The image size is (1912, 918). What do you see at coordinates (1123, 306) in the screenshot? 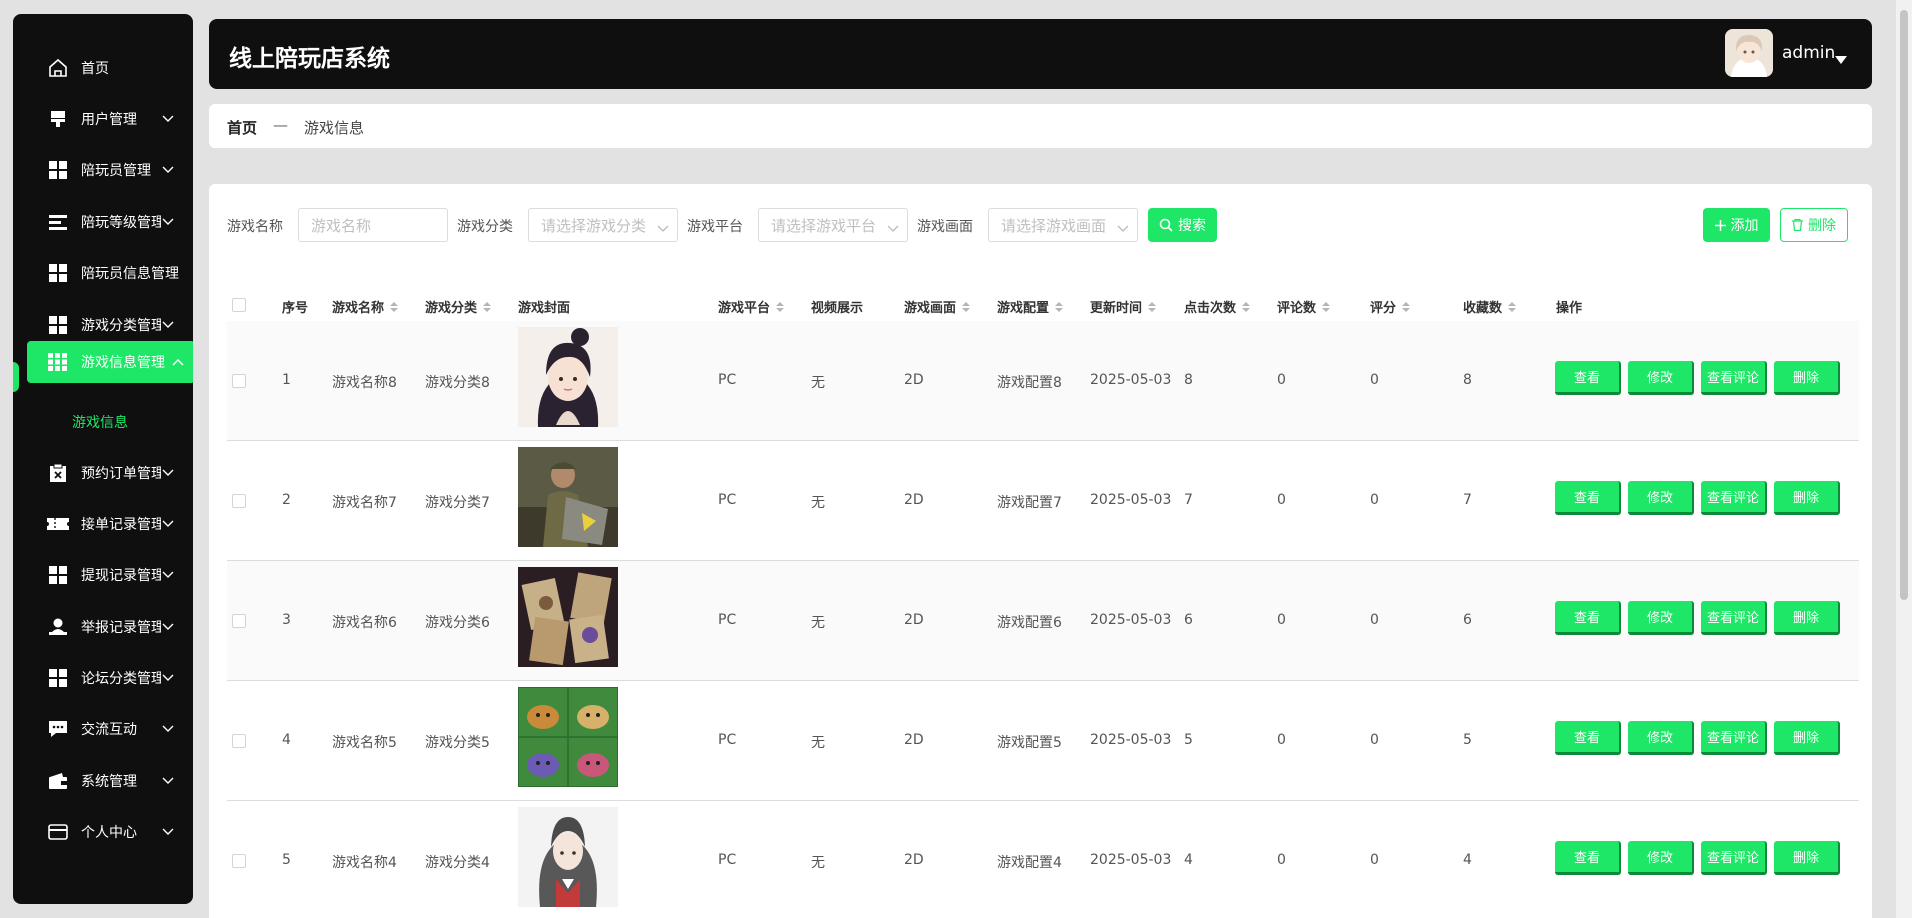
I see `col-updated: 更新时间` at bounding box center [1123, 306].